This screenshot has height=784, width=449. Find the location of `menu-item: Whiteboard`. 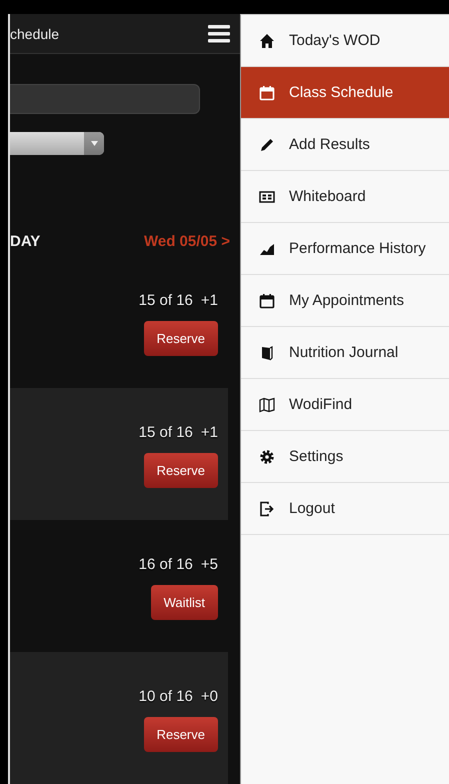

menu-item: Whiteboard is located at coordinates (345, 197).